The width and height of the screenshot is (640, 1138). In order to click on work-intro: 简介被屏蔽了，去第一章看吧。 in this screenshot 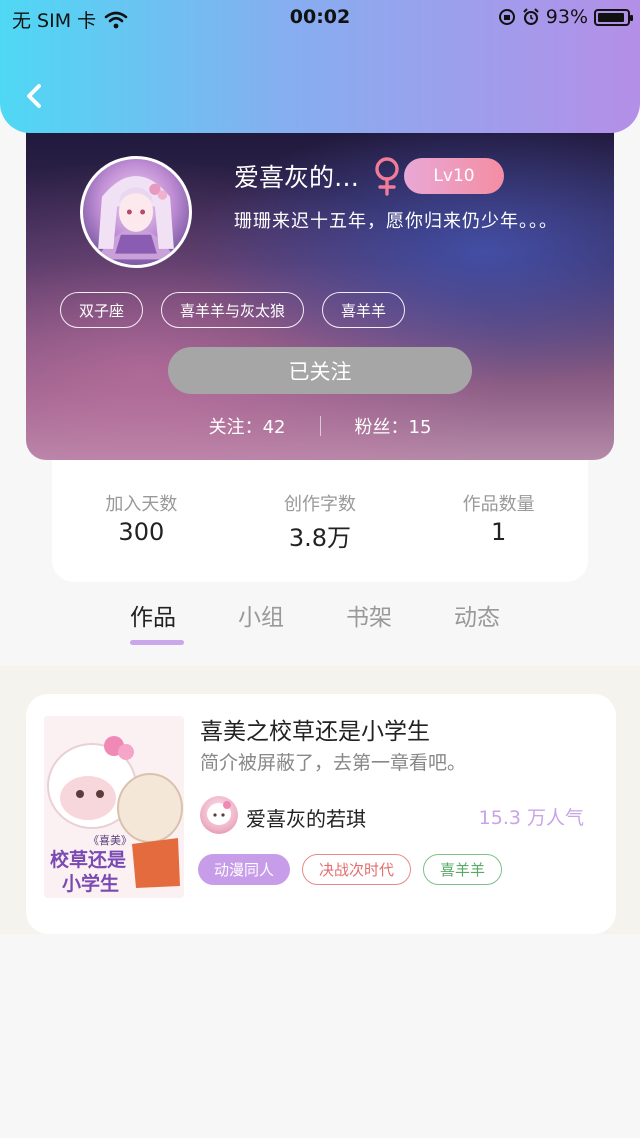, I will do `click(333, 763)`.